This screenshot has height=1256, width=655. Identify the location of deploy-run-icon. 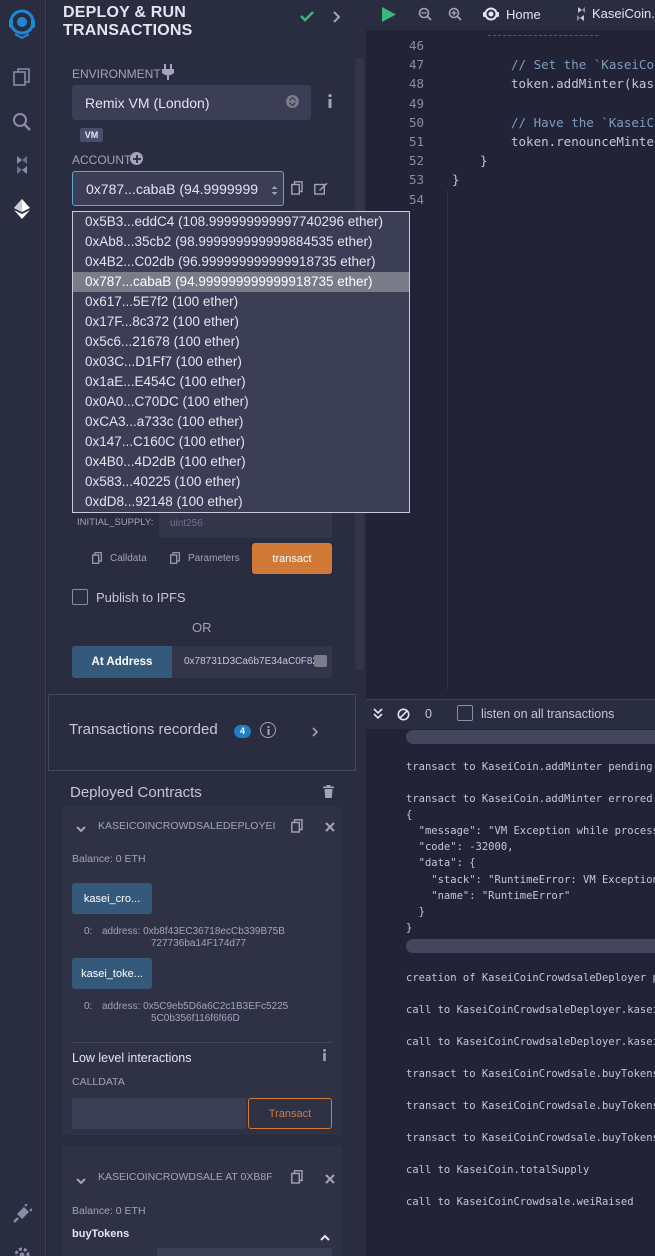
(22, 209).